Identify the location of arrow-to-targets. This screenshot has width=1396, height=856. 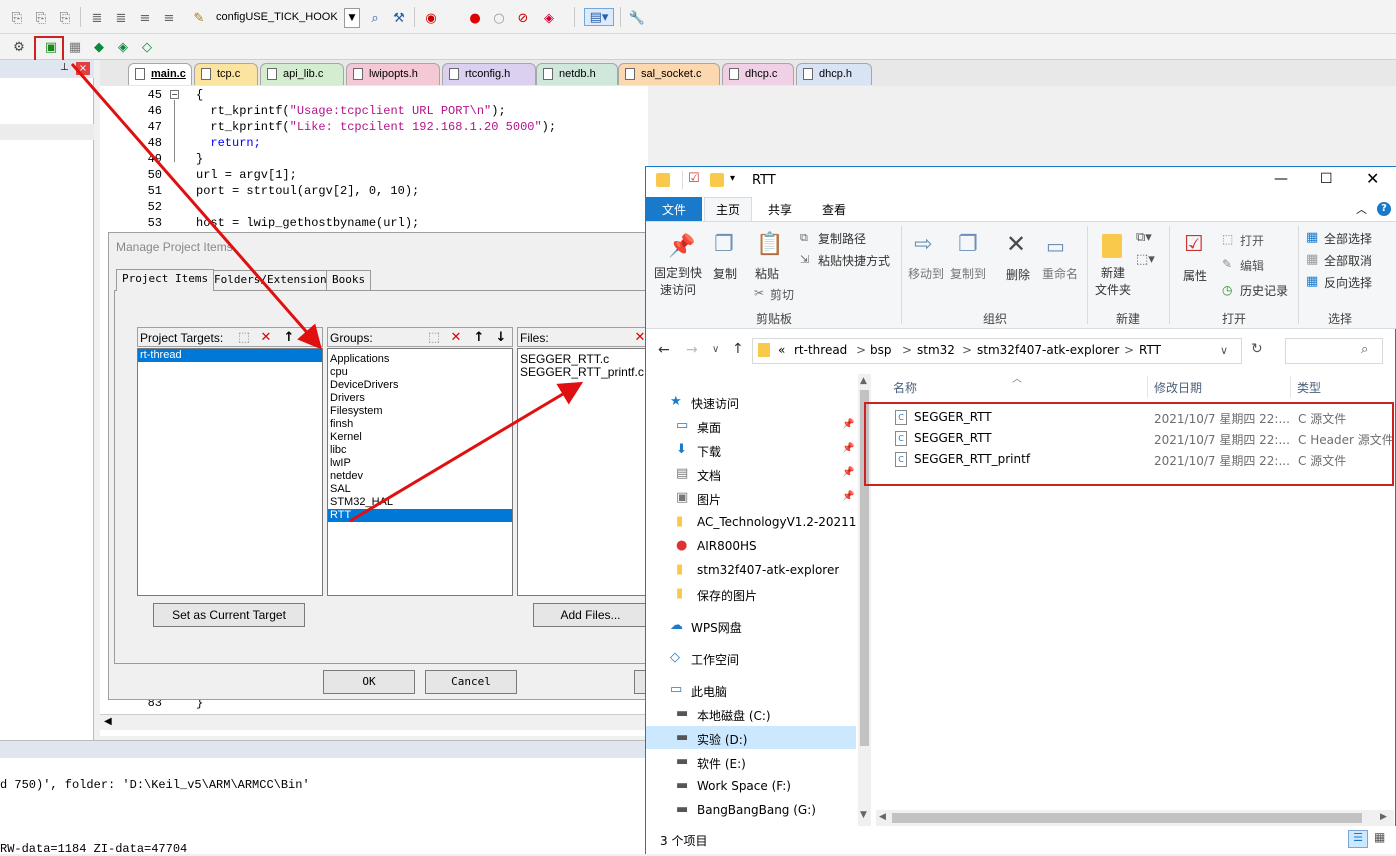
(196, 206).